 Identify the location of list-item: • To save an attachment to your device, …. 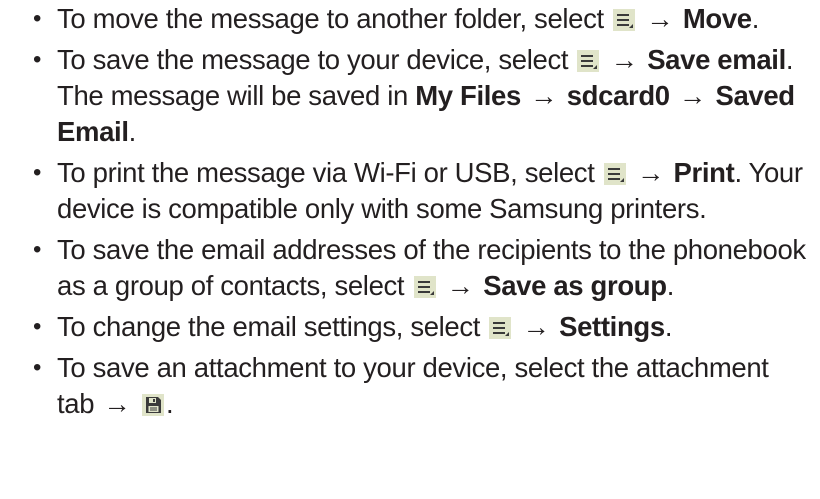
(410, 386).